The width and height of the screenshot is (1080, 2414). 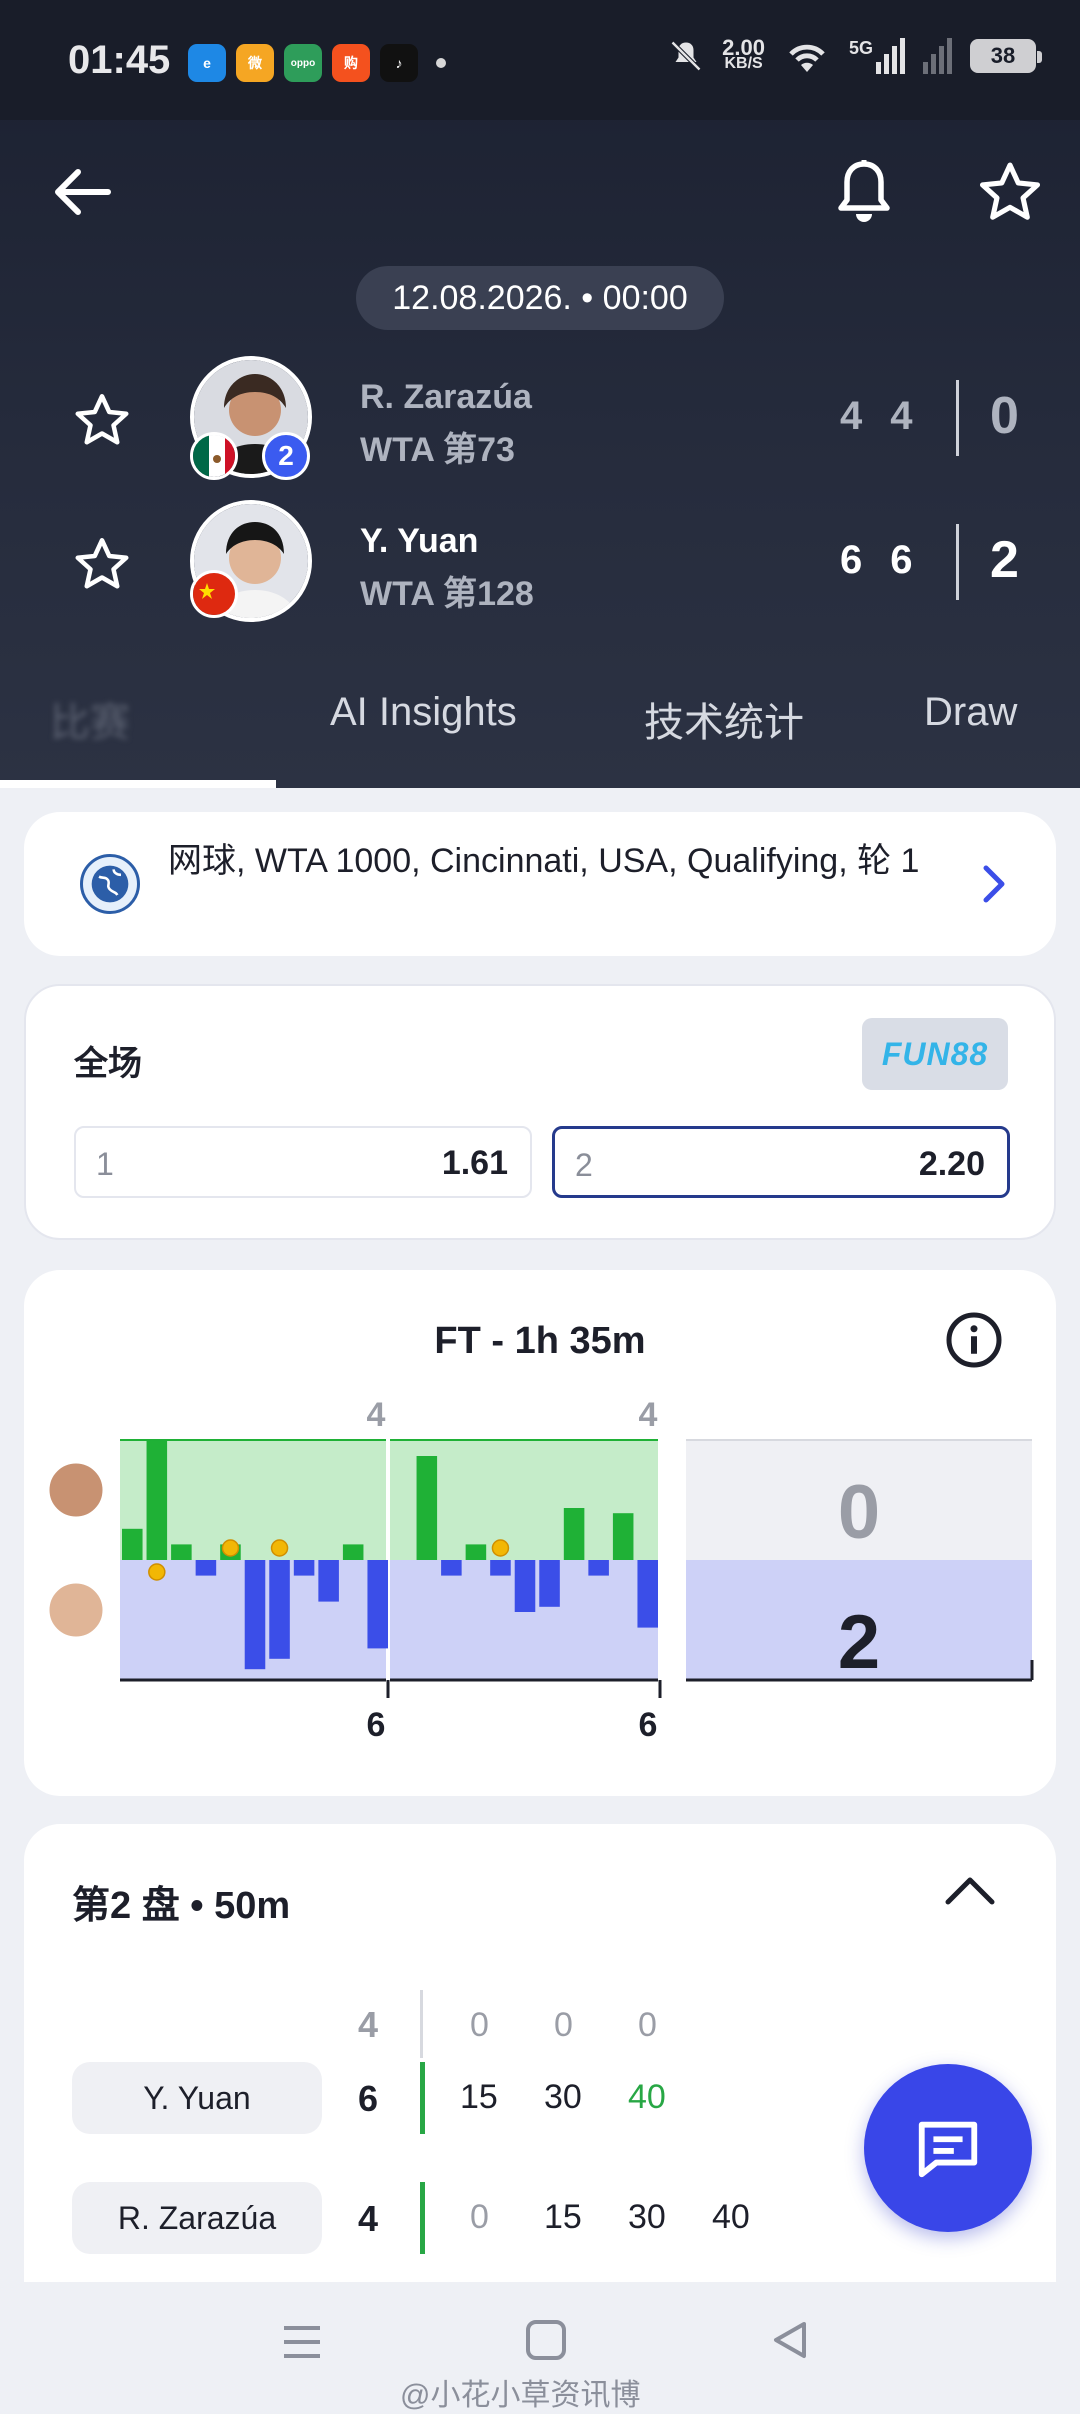 I want to click on wifi-icon, so click(x=807, y=58).